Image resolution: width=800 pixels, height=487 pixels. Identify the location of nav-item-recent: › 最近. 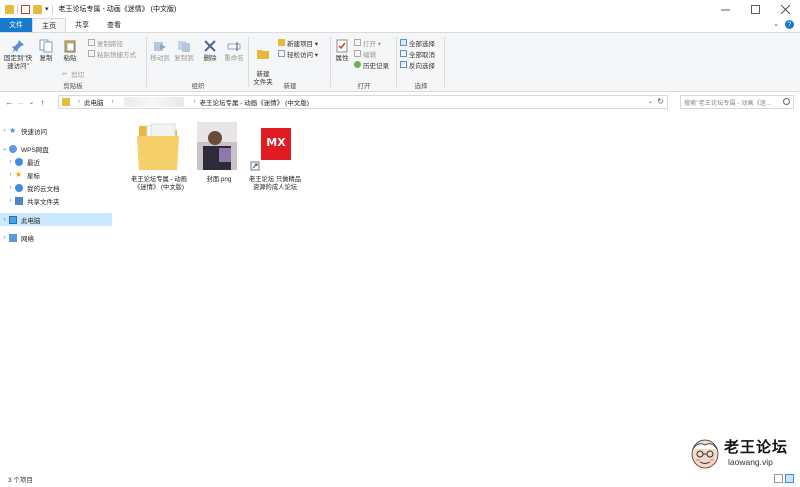
(56, 161).